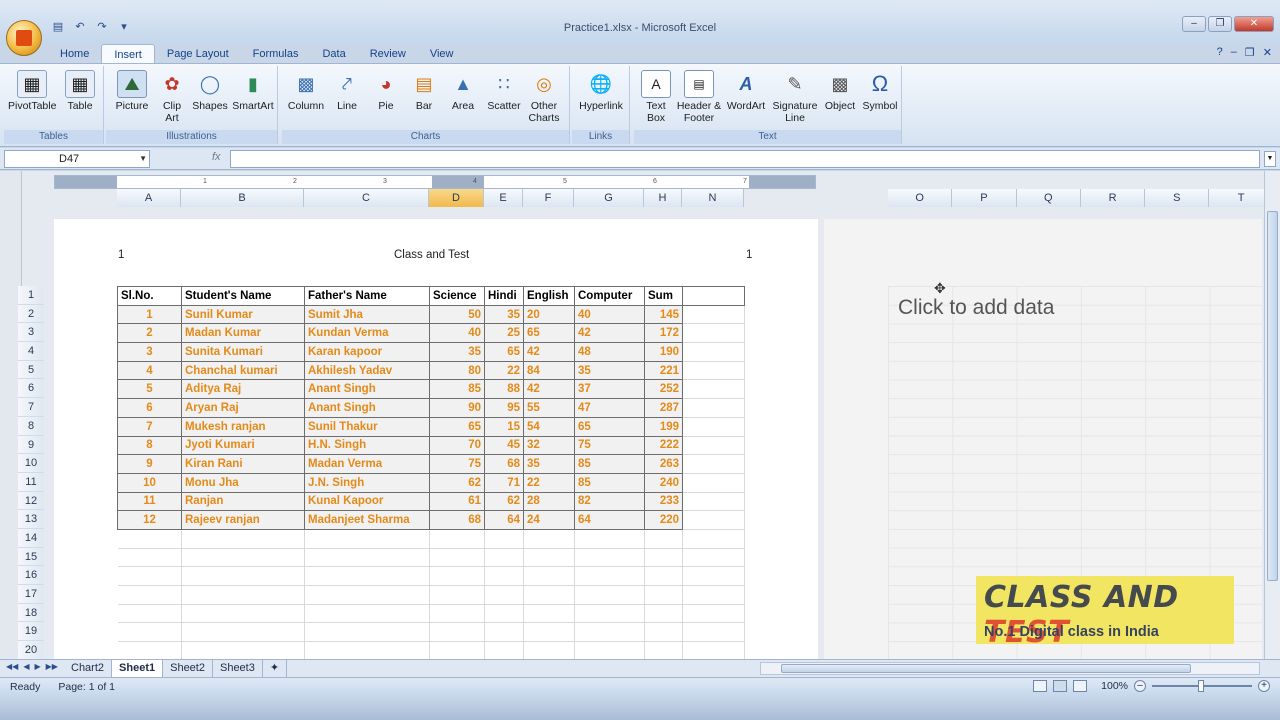  Describe the element at coordinates (149, 370) in the screenshot. I see `table-cell: 4` at that location.